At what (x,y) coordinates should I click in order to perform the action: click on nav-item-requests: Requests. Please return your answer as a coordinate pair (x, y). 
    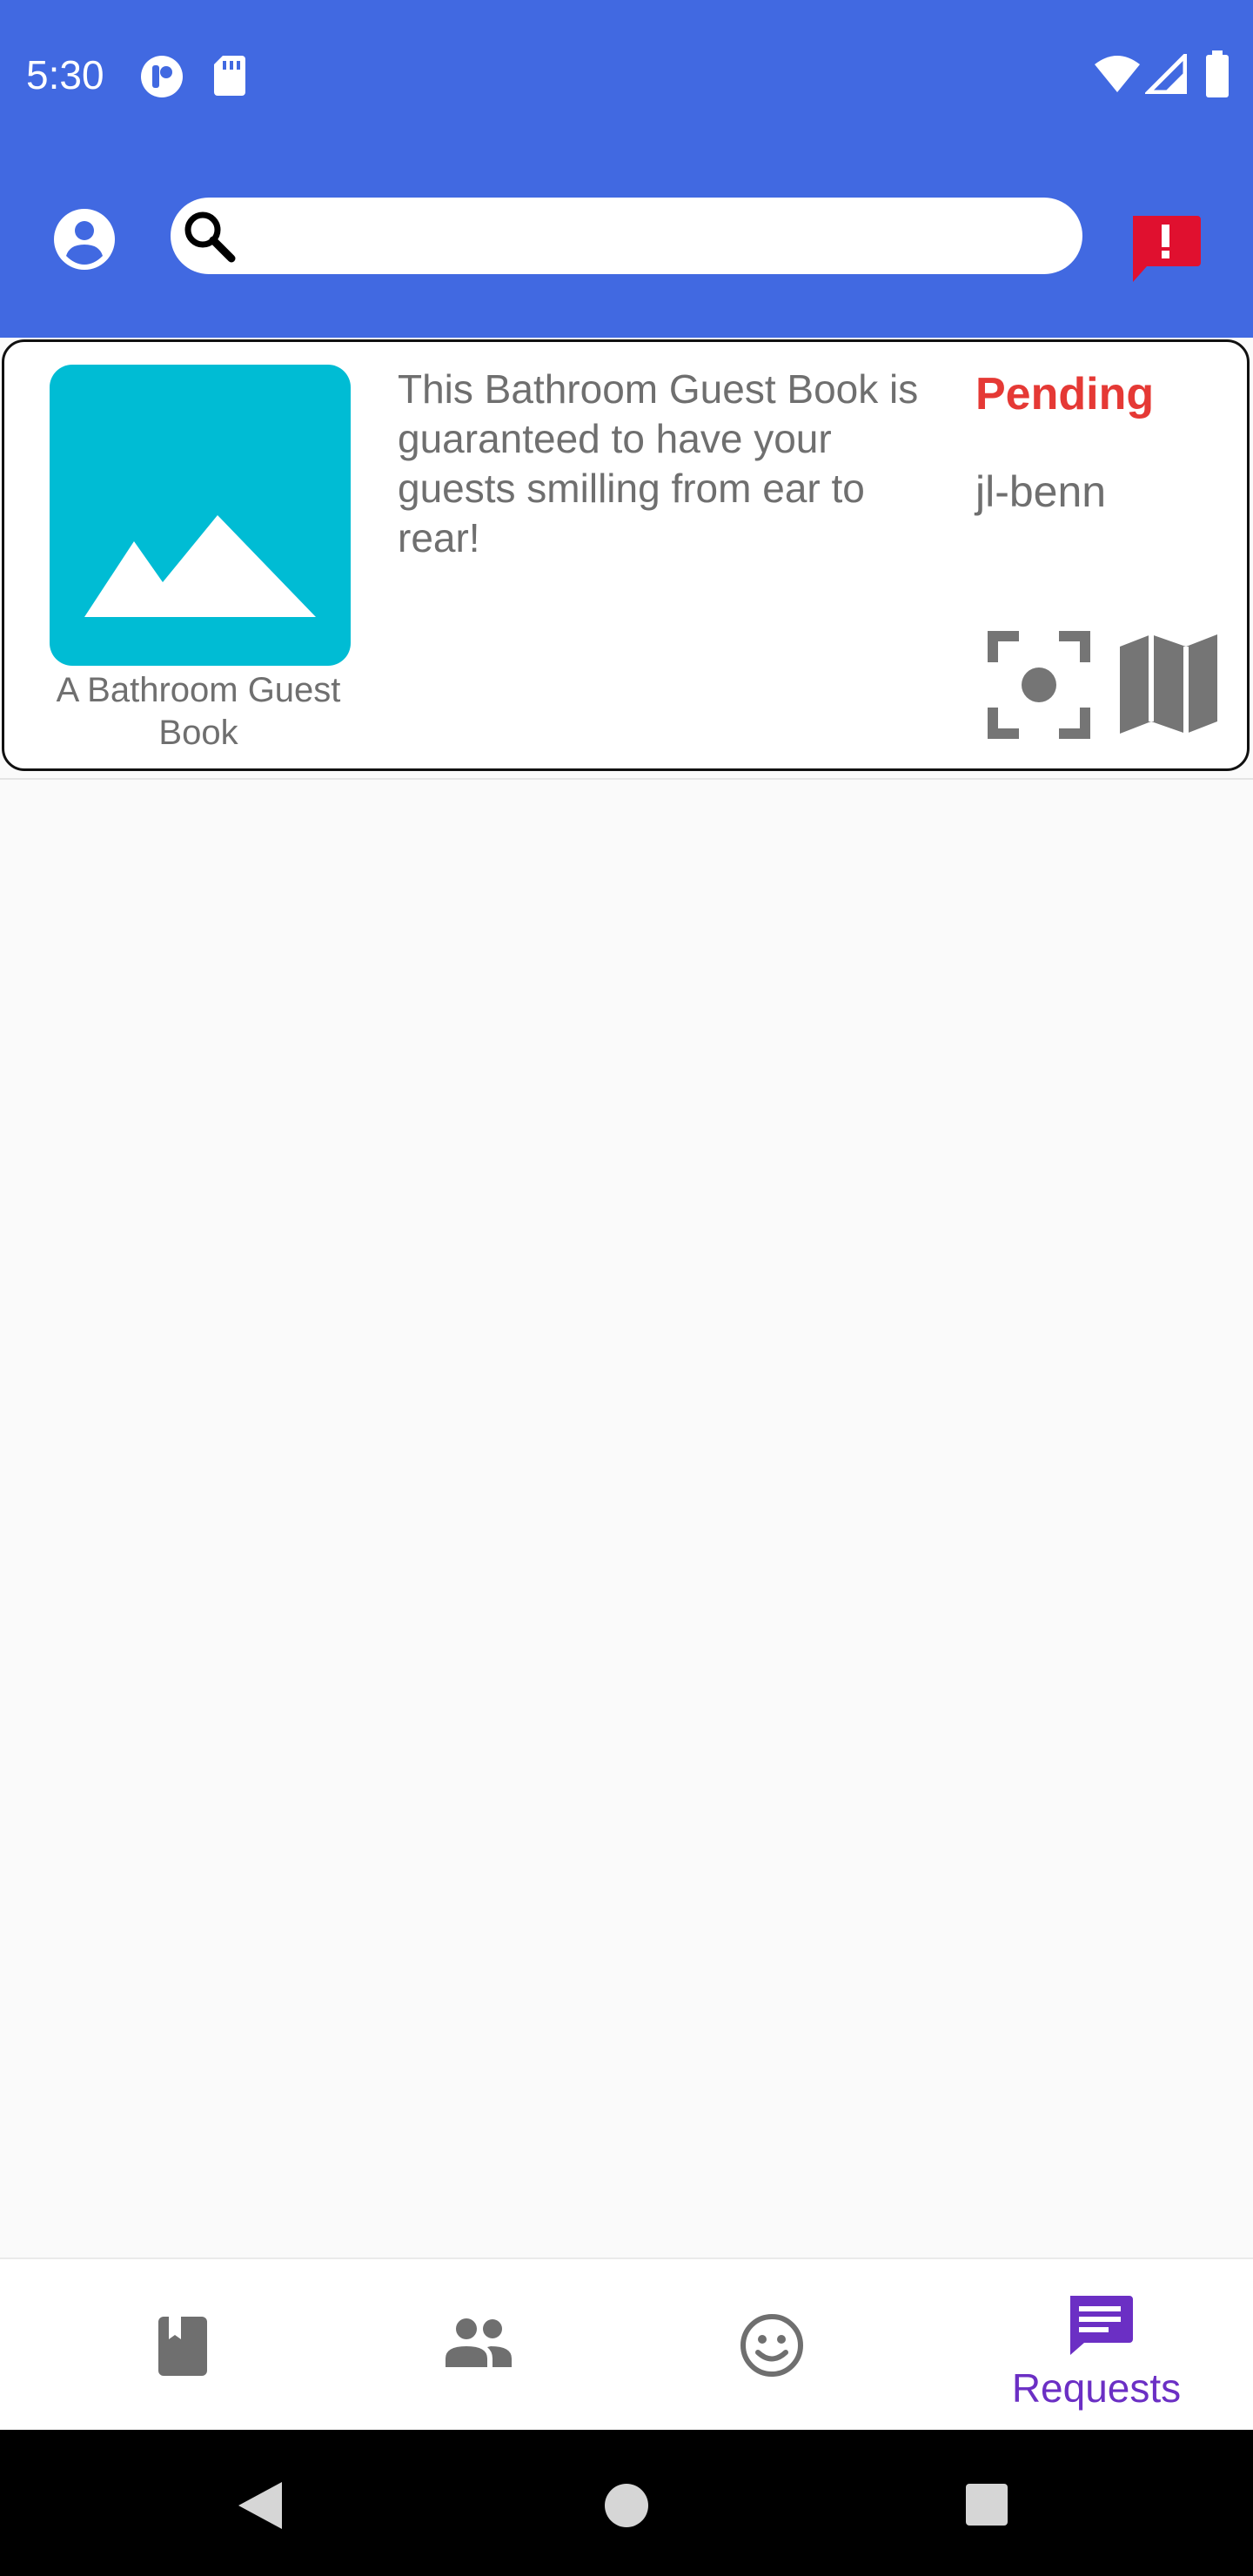
    Looking at the image, I should click on (1096, 2345).